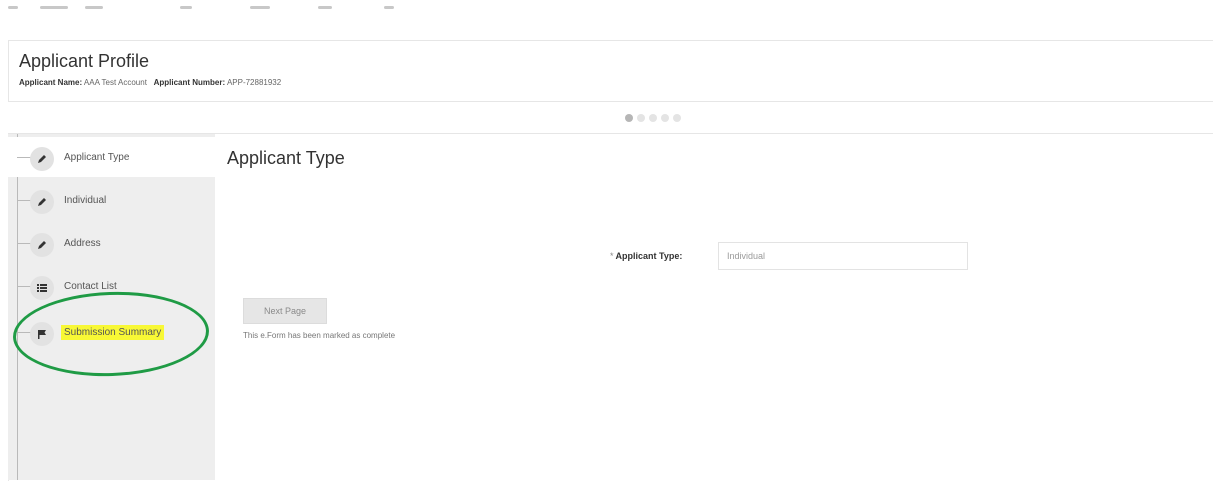 This screenshot has height=481, width=1213. What do you see at coordinates (115, 82) in the screenshot?
I see `applicant-name-value: AAA Test Account` at bounding box center [115, 82].